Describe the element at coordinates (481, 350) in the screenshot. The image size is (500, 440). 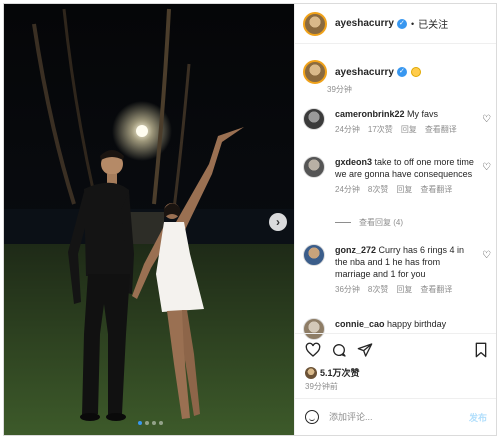
I see `bookmark-icon` at that location.